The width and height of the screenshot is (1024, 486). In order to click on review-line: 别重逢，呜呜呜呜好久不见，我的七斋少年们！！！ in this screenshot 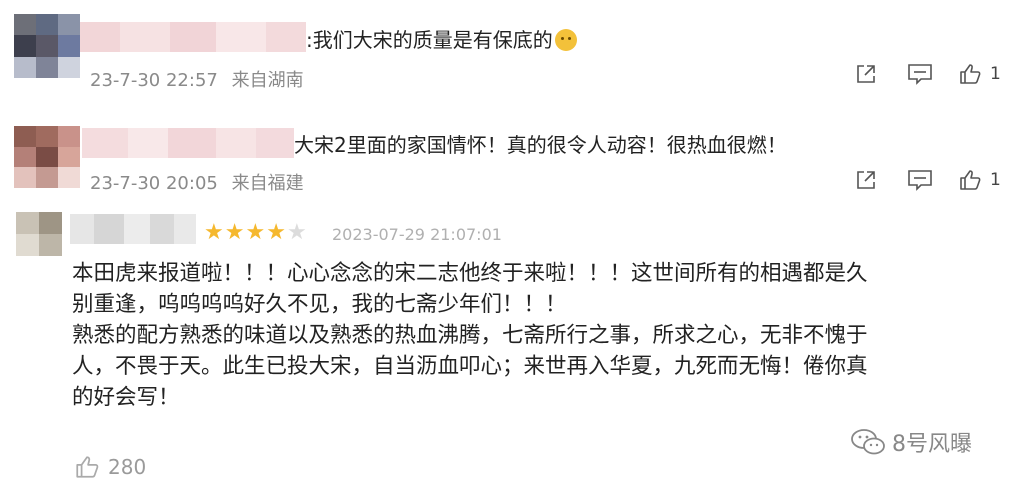, I will do `click(319, 304)`.